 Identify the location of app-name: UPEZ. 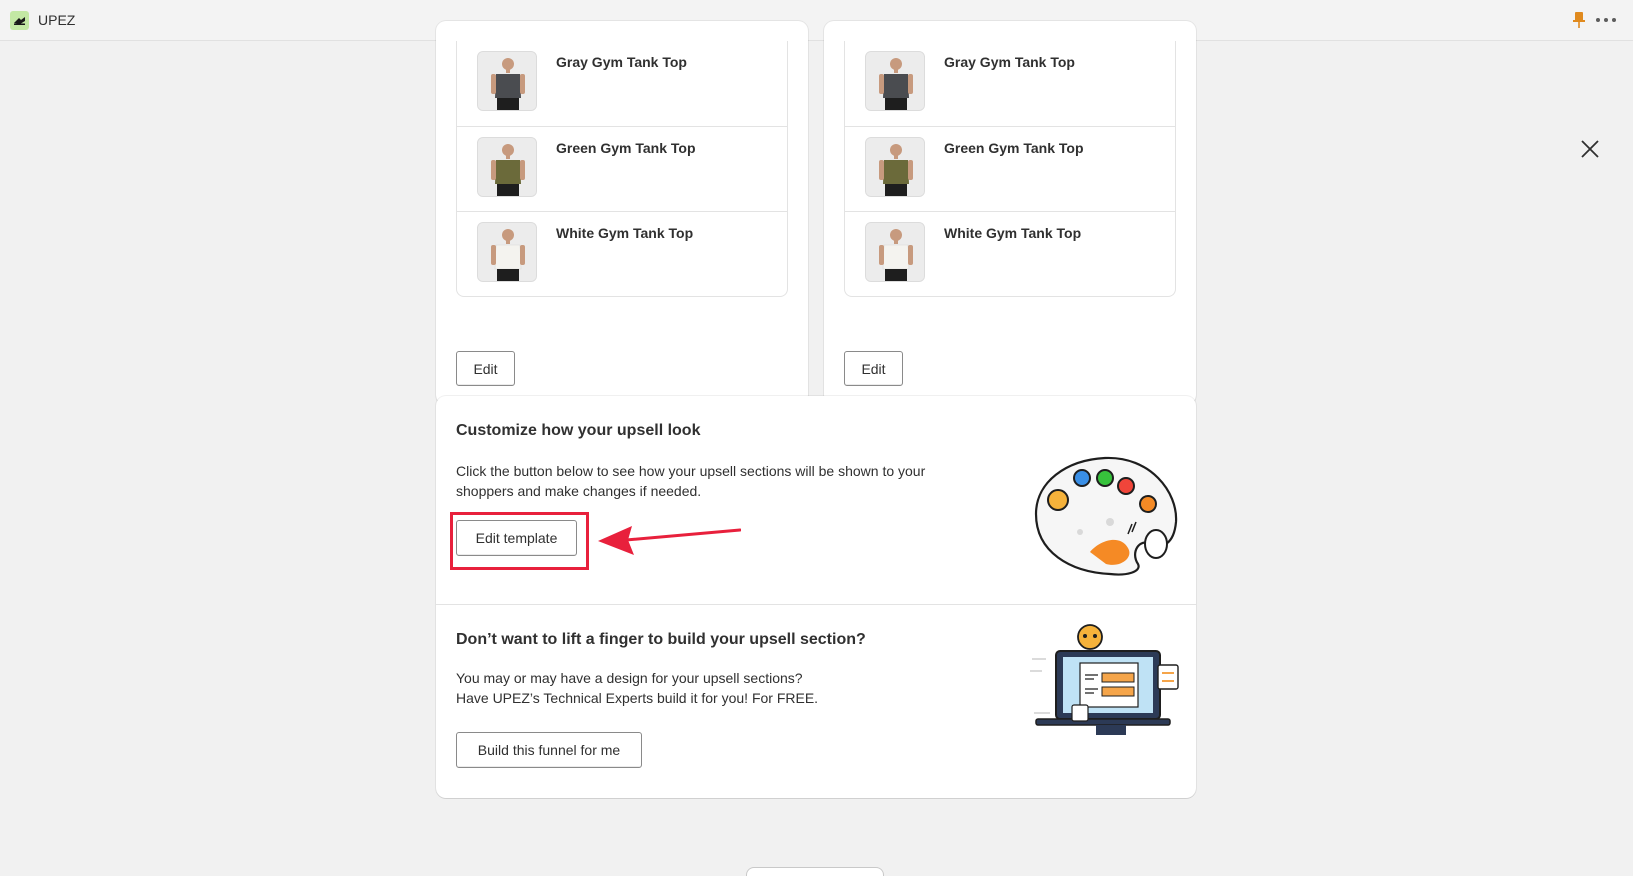
(57, 20).